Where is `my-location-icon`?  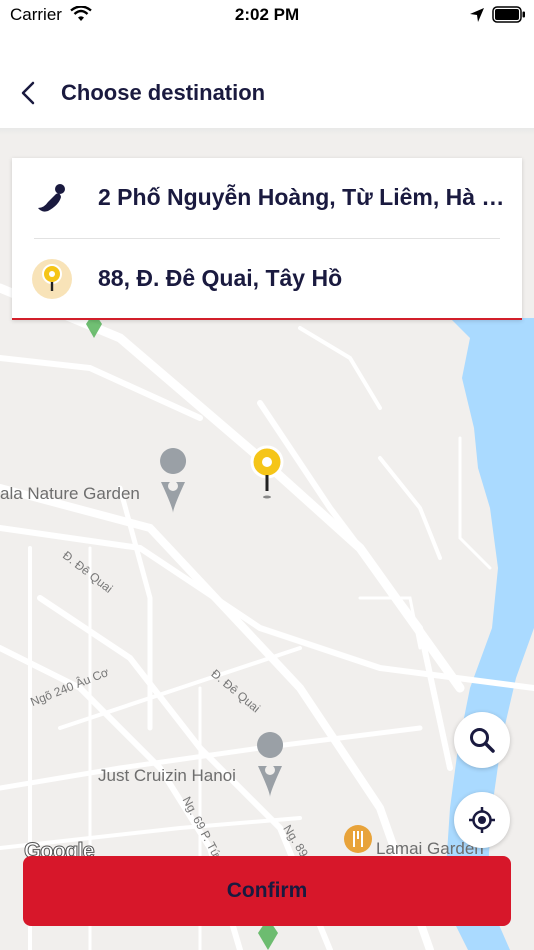 my-location-icon is located at coordinates (482, 820).